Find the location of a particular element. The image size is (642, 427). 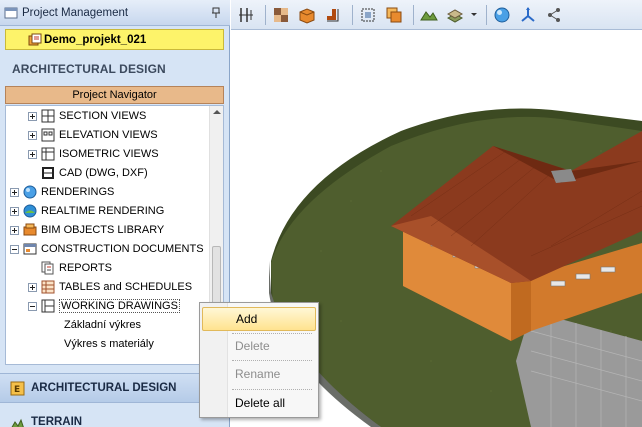

select-region-button is located at coordinates (368, 15).